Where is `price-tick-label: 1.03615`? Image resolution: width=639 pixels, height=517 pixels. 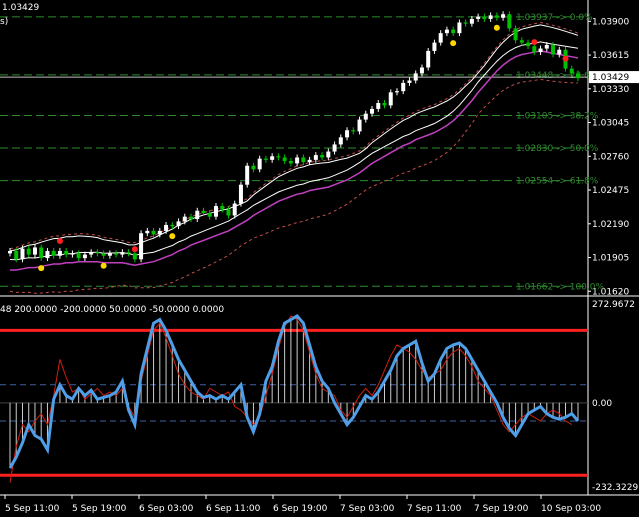 price-tick-label: 1.03615 is located at coordinates (610, 56).